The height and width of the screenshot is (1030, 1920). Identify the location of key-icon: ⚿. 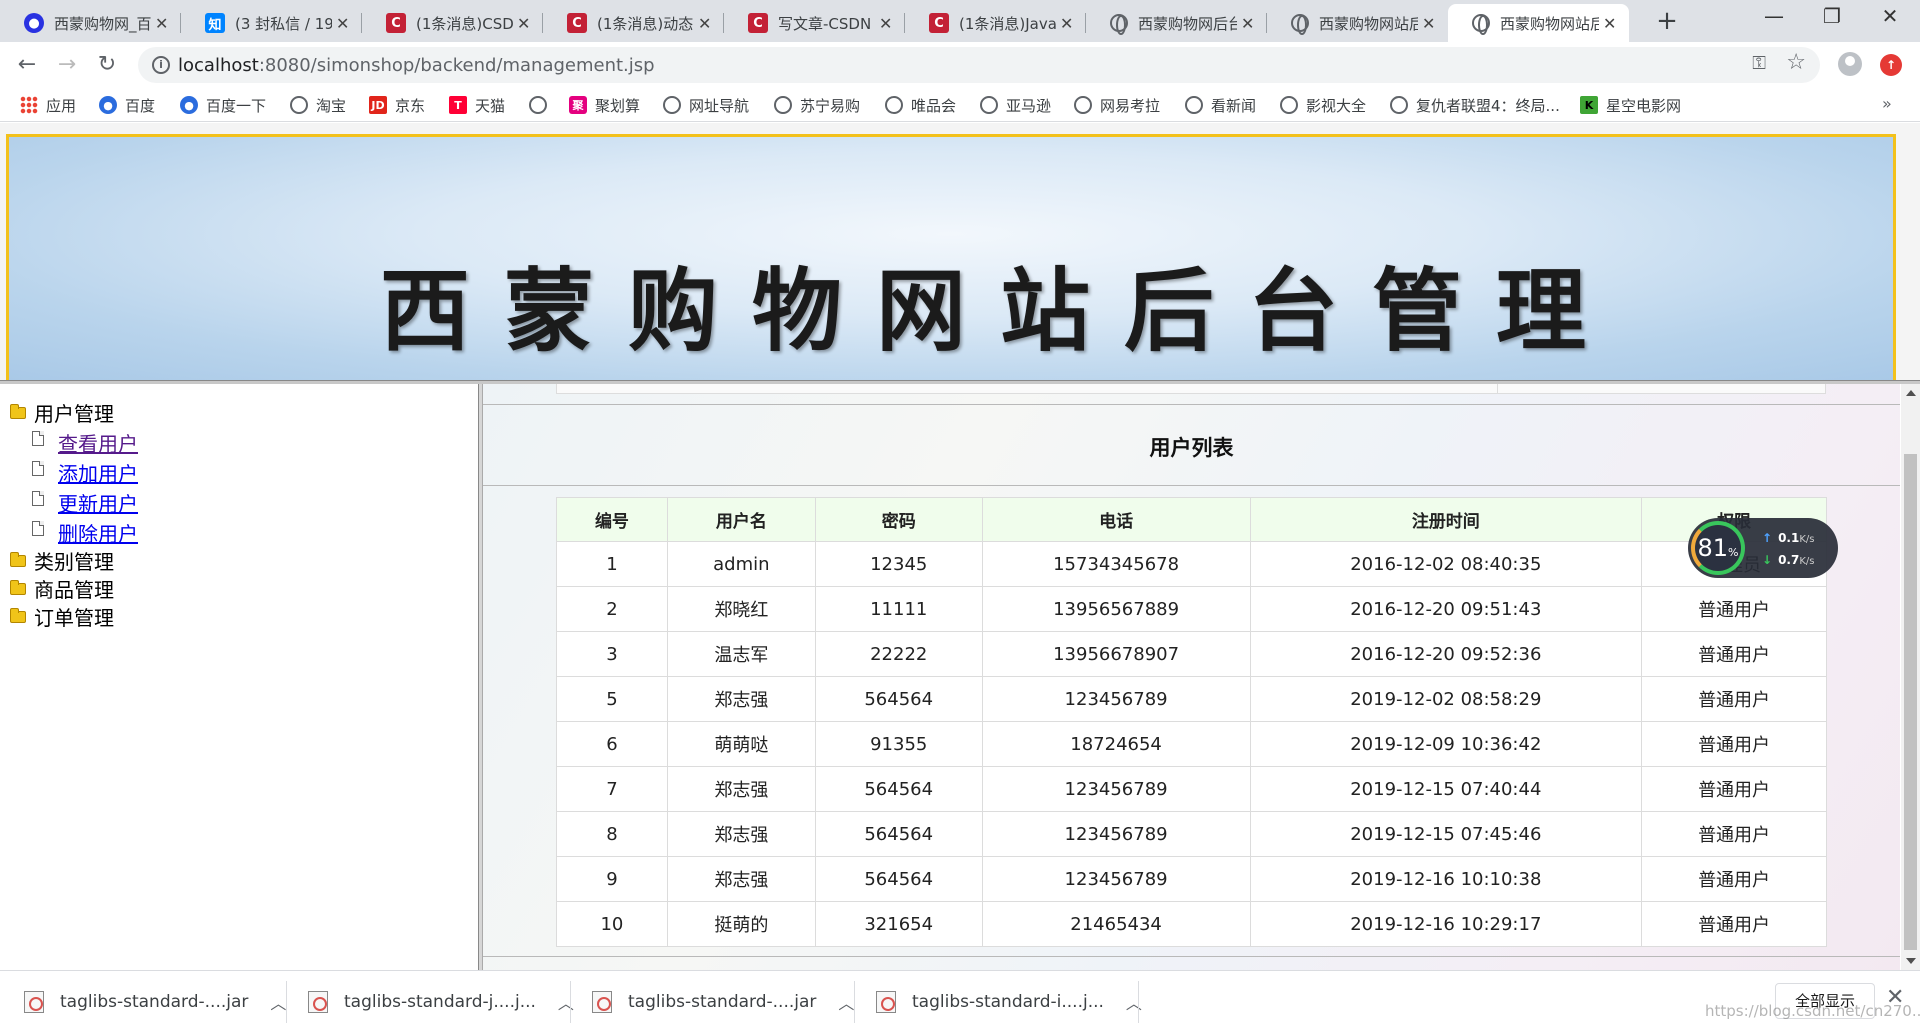
(1759, 63).